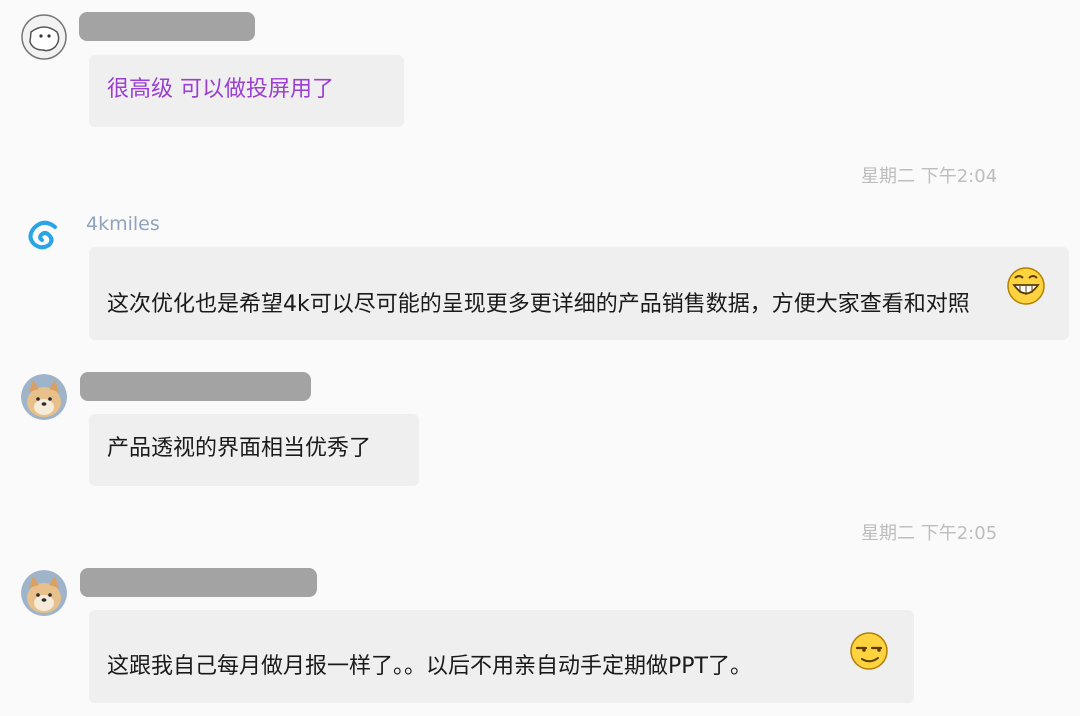  I want to click on sender-name: 4kmiles, so click(123, 224).